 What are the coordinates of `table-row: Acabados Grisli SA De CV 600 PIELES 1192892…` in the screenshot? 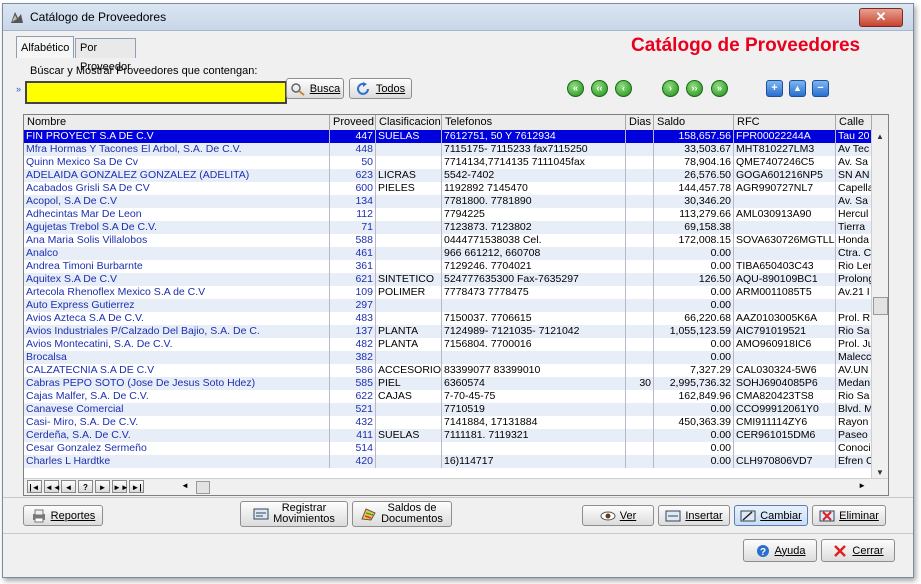 It's located at (448, 188).